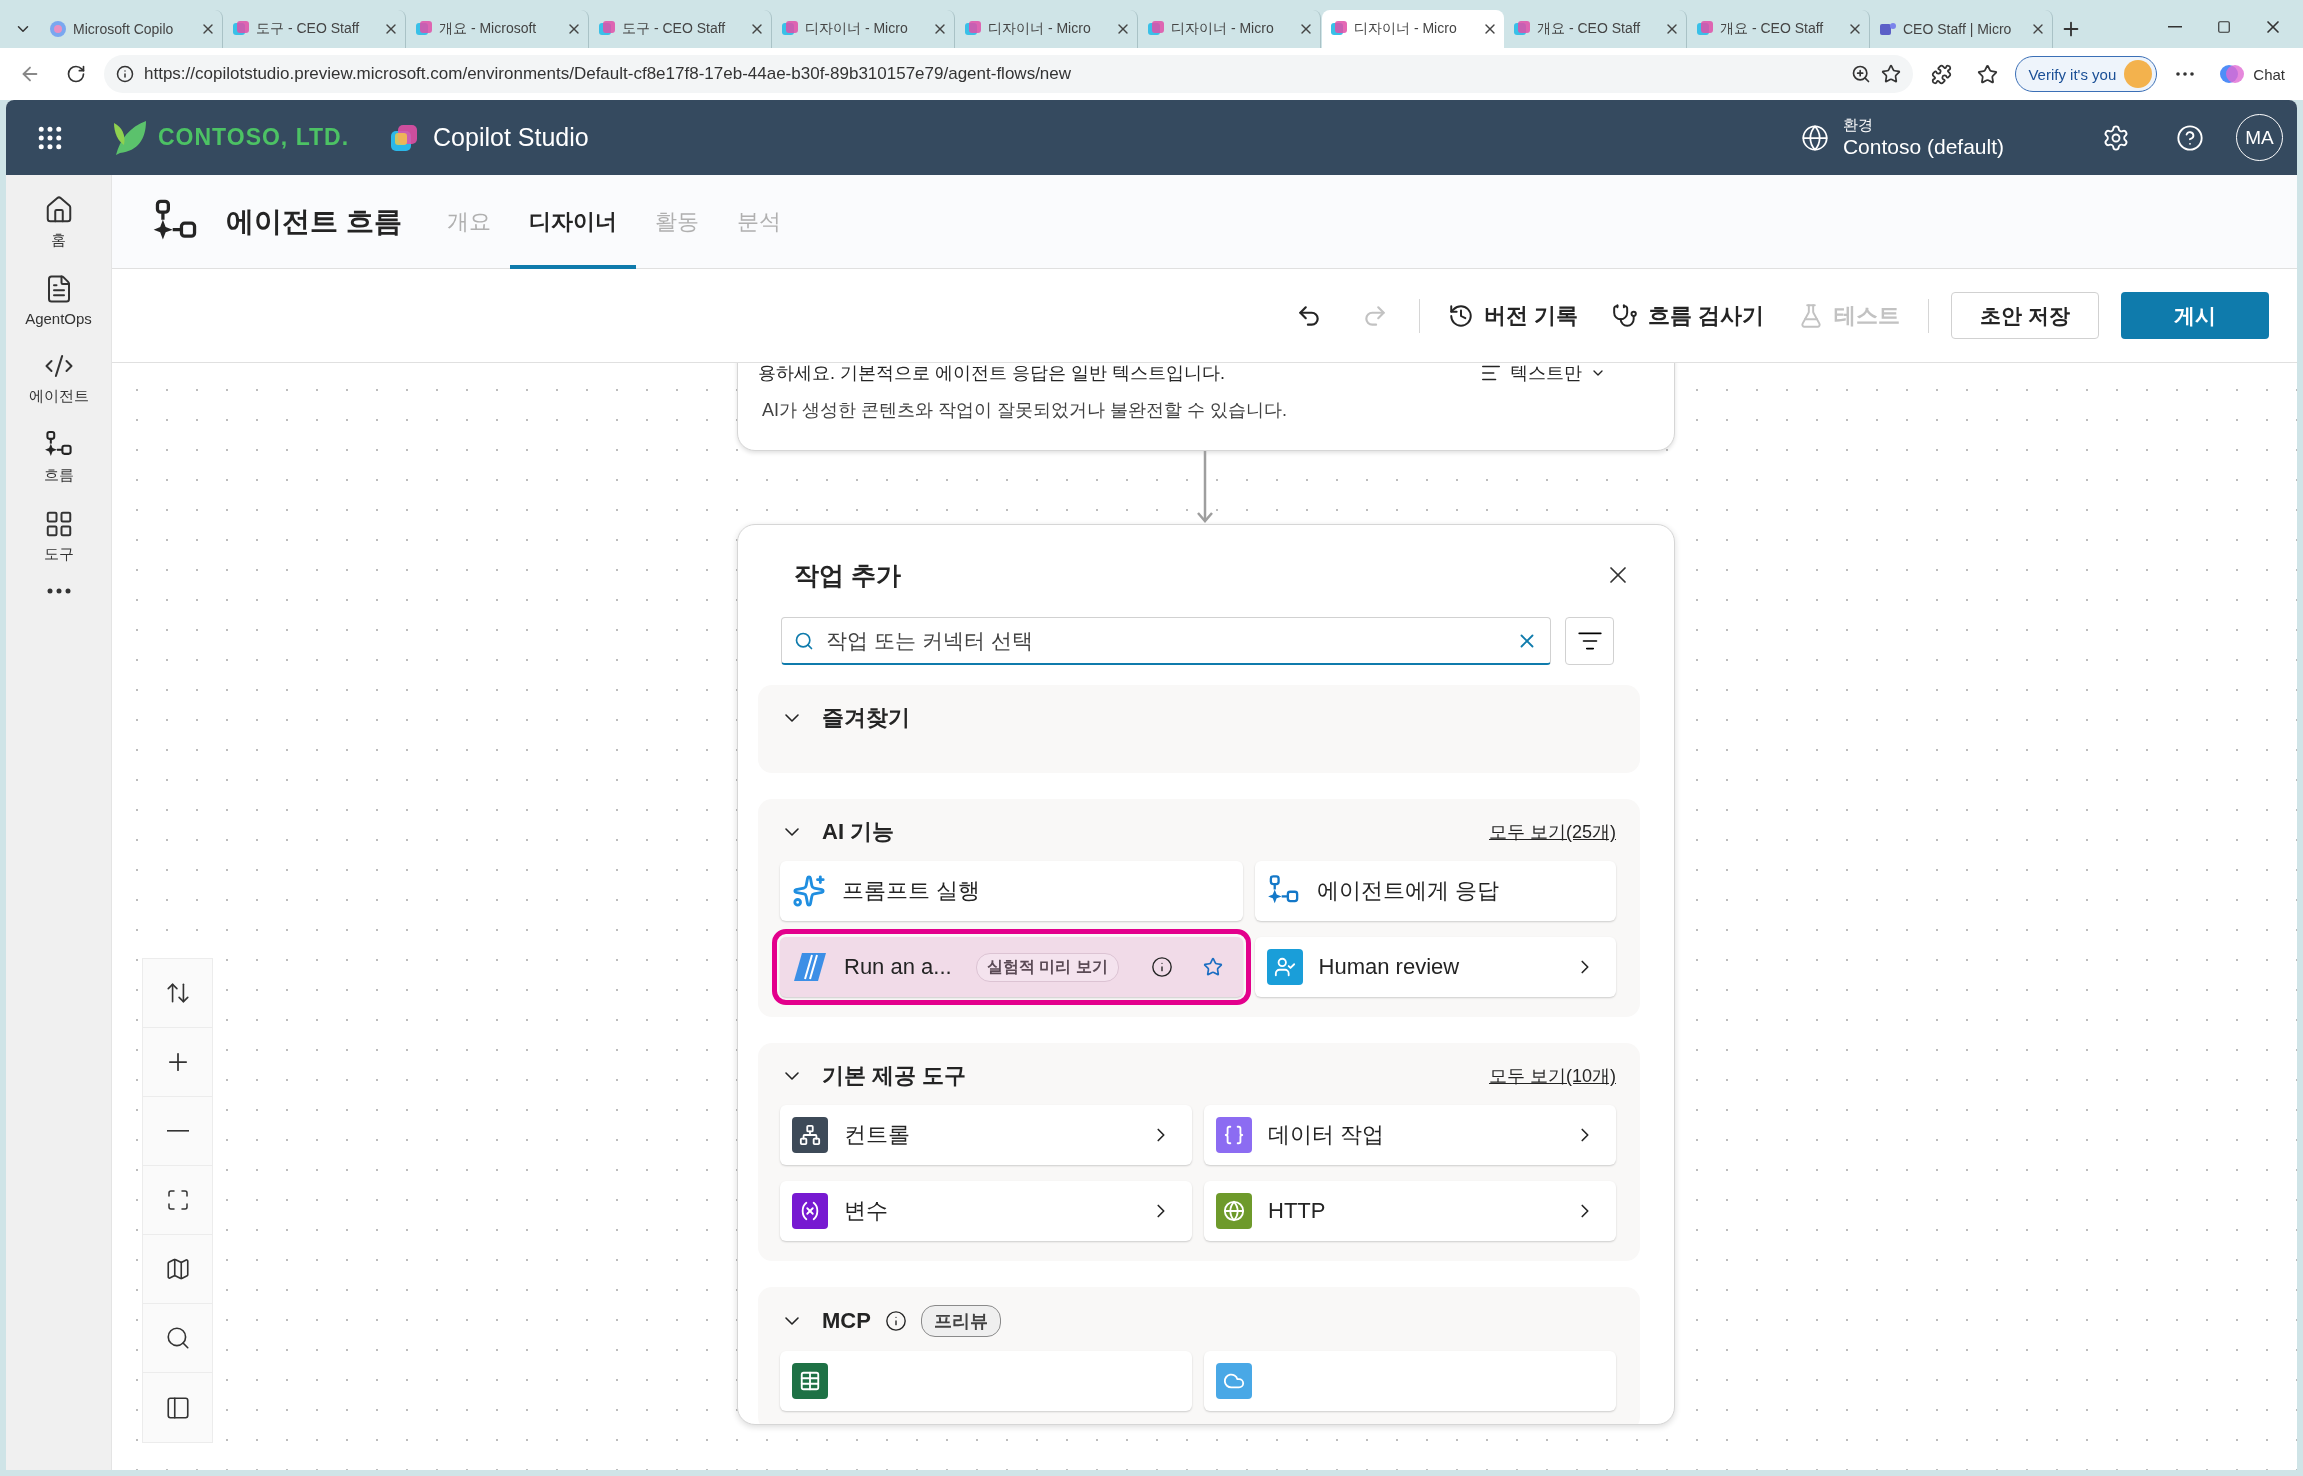  What do you see at coordinates (1552, 1076) in the screenshot?
I see `see-all-link: 모두 보기(10개)` at bounding box center [1552, 1076].